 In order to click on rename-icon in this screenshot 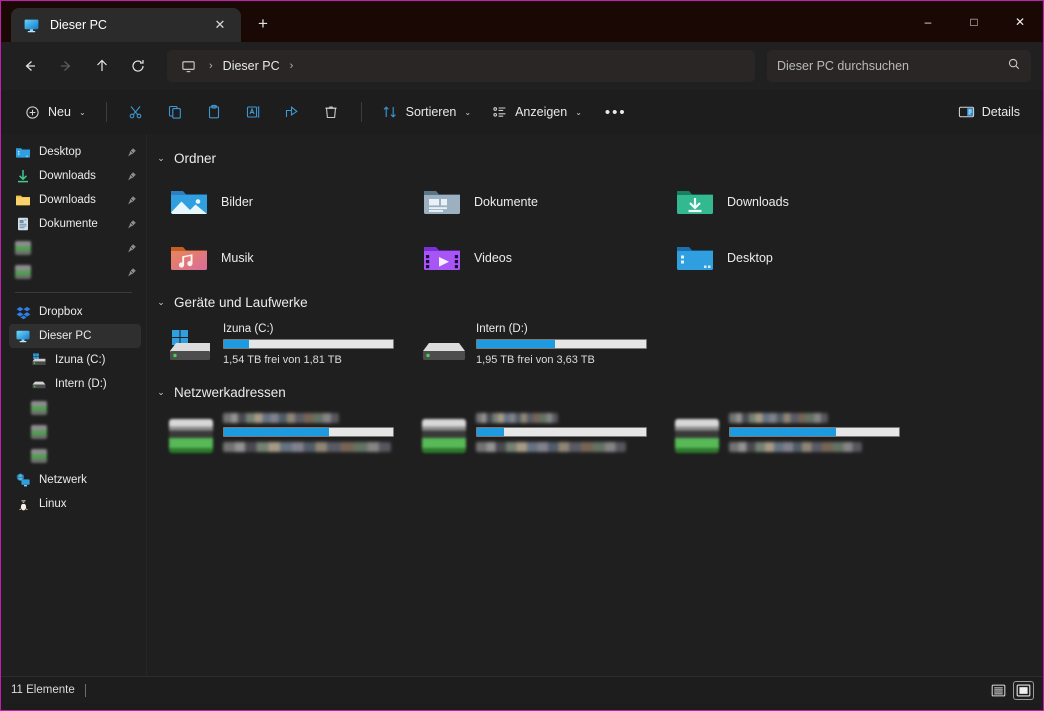, I will do `click(253, 112)`.